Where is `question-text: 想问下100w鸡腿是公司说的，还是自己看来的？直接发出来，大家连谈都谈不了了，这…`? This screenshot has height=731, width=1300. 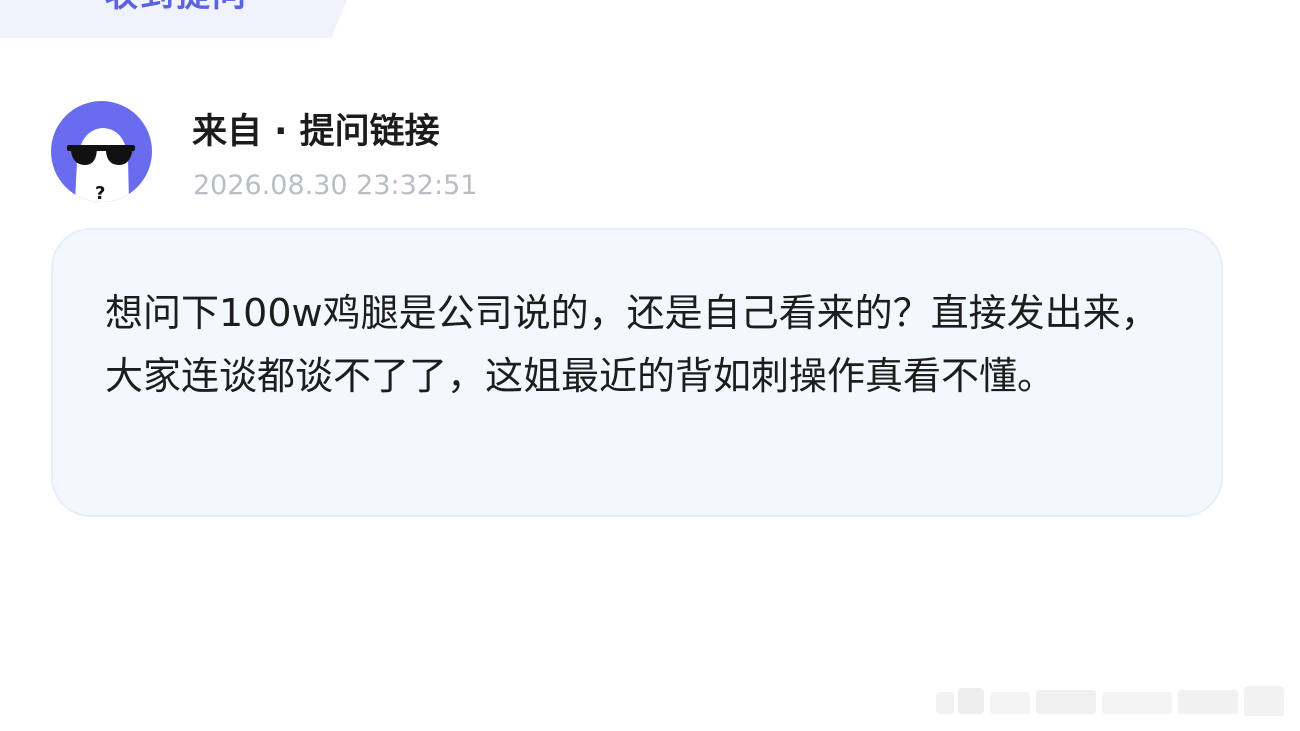
question-text: 想问下100w鸡腿是公司说的，还是自己看来的？直接发出来，大家连谈都谈不了了，这… is located at coordinates (632, 344).